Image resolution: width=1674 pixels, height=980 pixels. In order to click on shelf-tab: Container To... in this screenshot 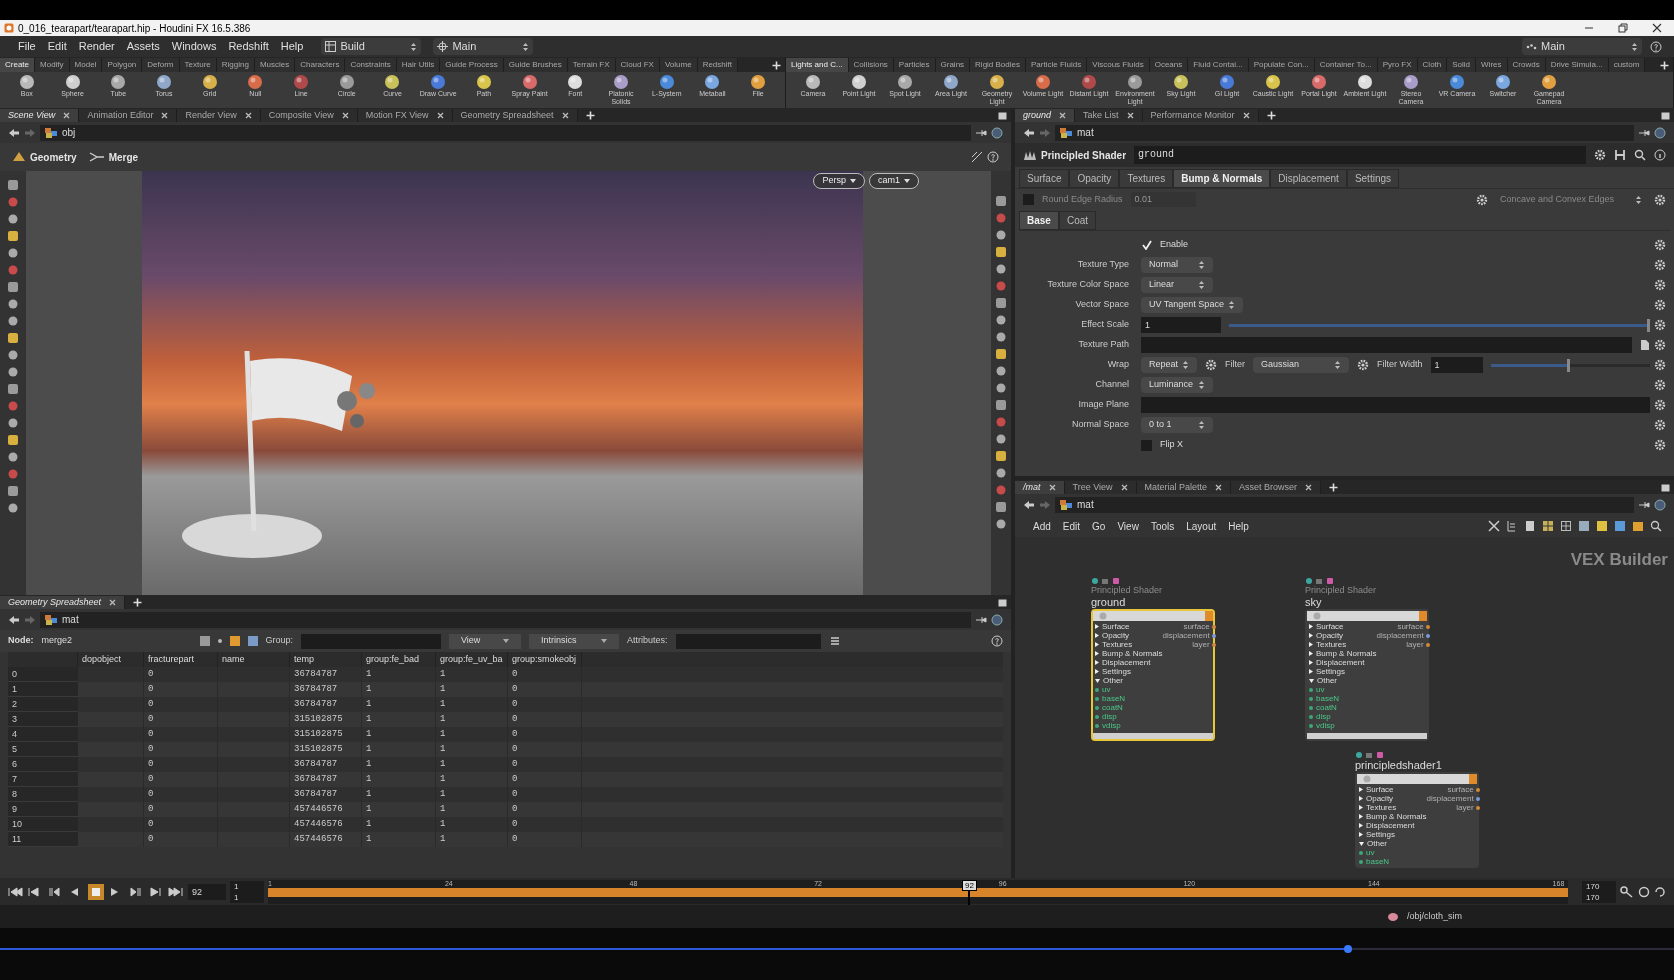, I will do `click(1346, 65)`.